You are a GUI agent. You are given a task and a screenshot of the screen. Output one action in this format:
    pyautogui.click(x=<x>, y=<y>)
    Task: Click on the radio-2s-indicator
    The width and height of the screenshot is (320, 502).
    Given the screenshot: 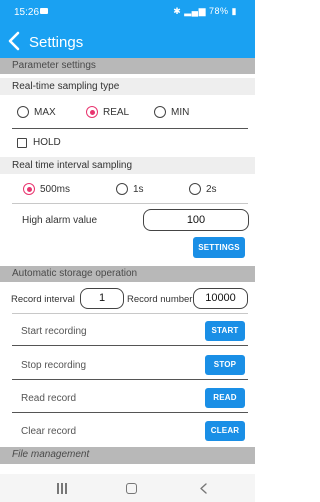 What is the action you would take?
    pyautogui.click(x=195, y=189)
    